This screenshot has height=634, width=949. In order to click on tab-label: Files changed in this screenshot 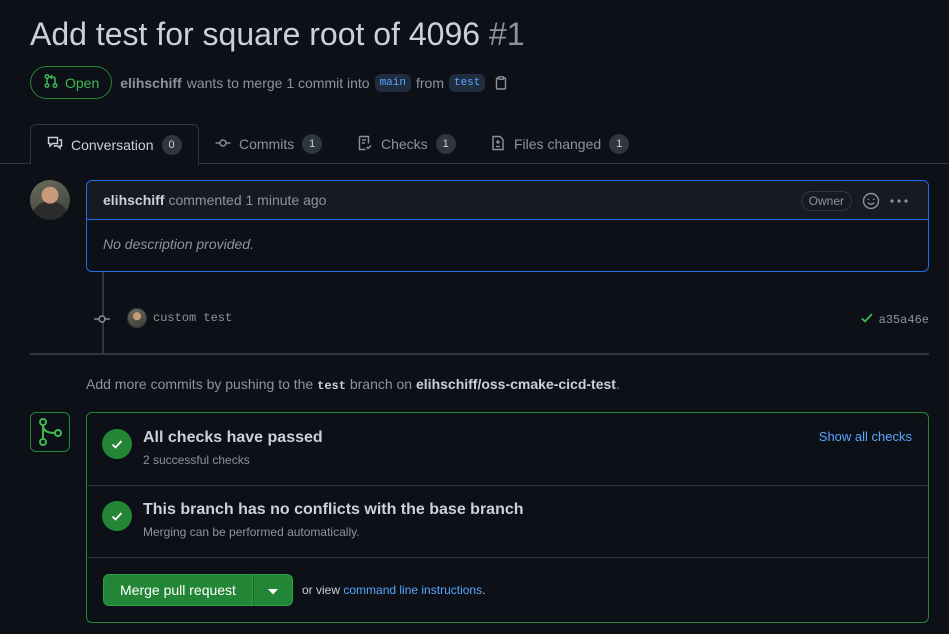, I will do `click(558, 144)`.